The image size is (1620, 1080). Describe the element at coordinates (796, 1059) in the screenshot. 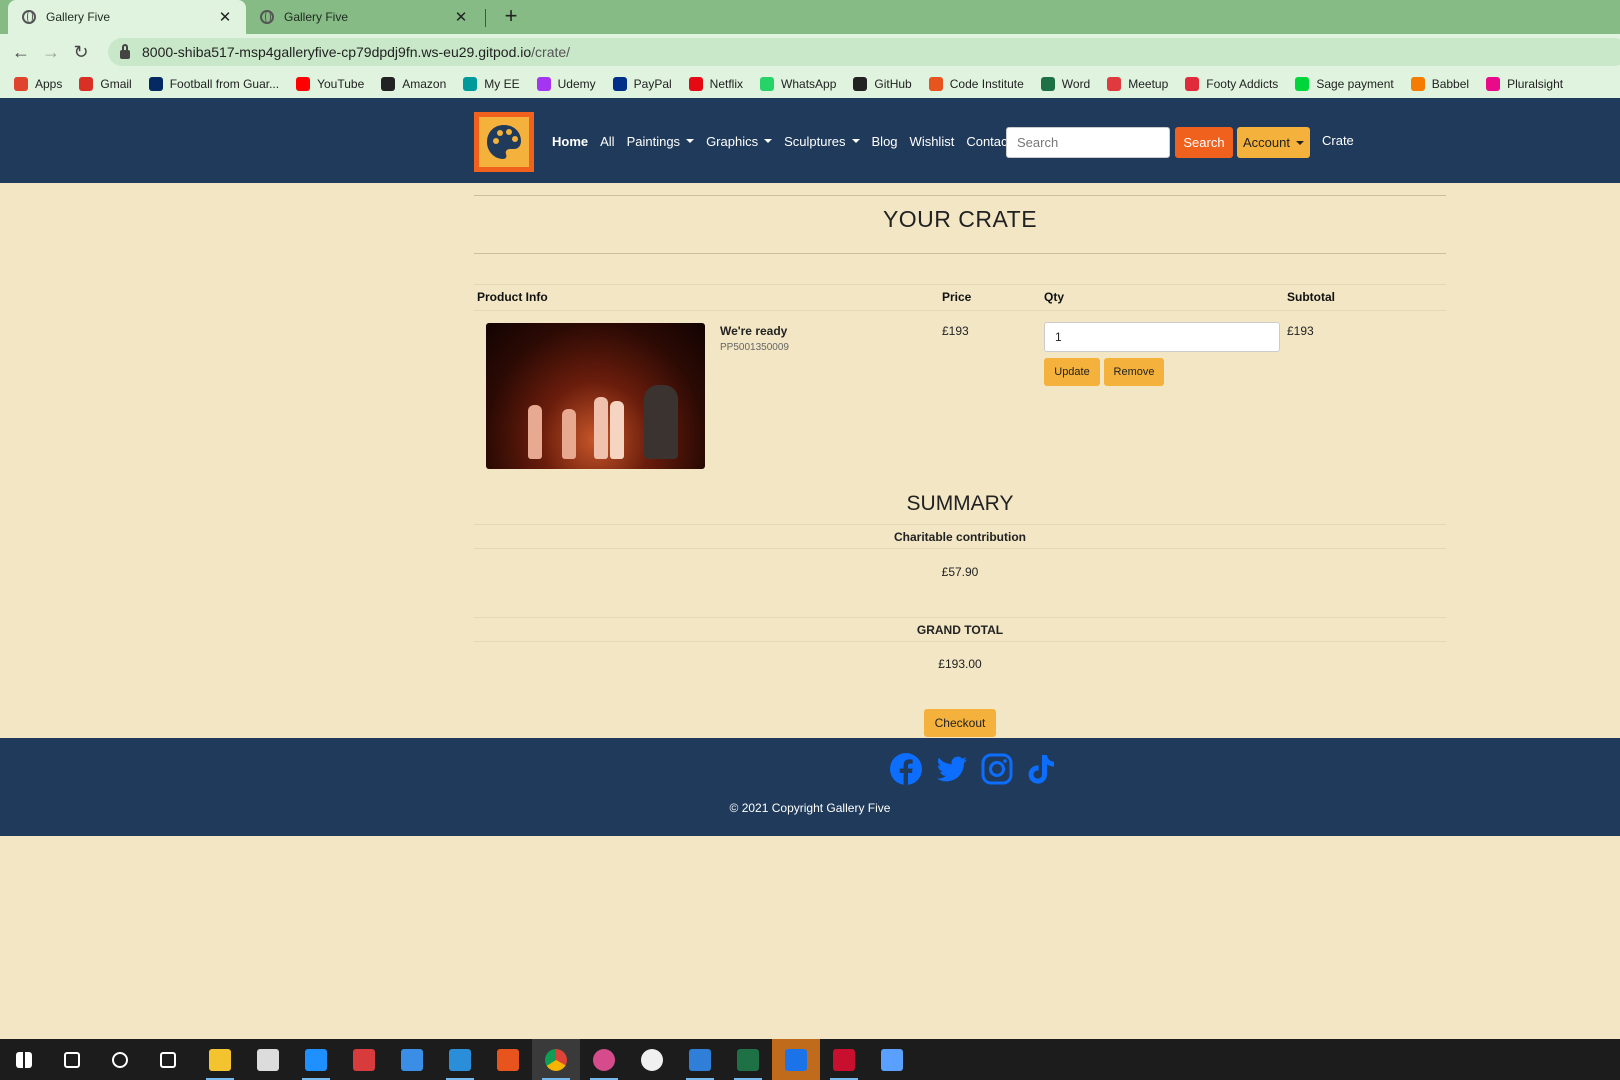

I see `security-taskbar-button` at that location.